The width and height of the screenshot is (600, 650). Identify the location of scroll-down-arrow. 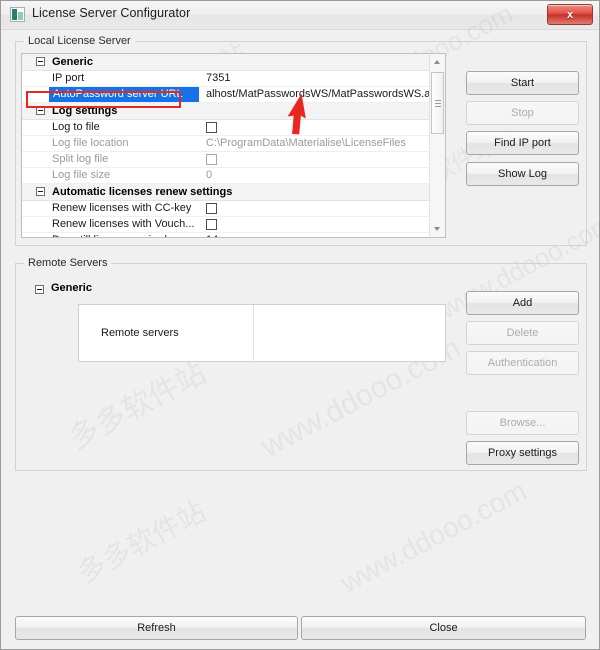
(437, 229).